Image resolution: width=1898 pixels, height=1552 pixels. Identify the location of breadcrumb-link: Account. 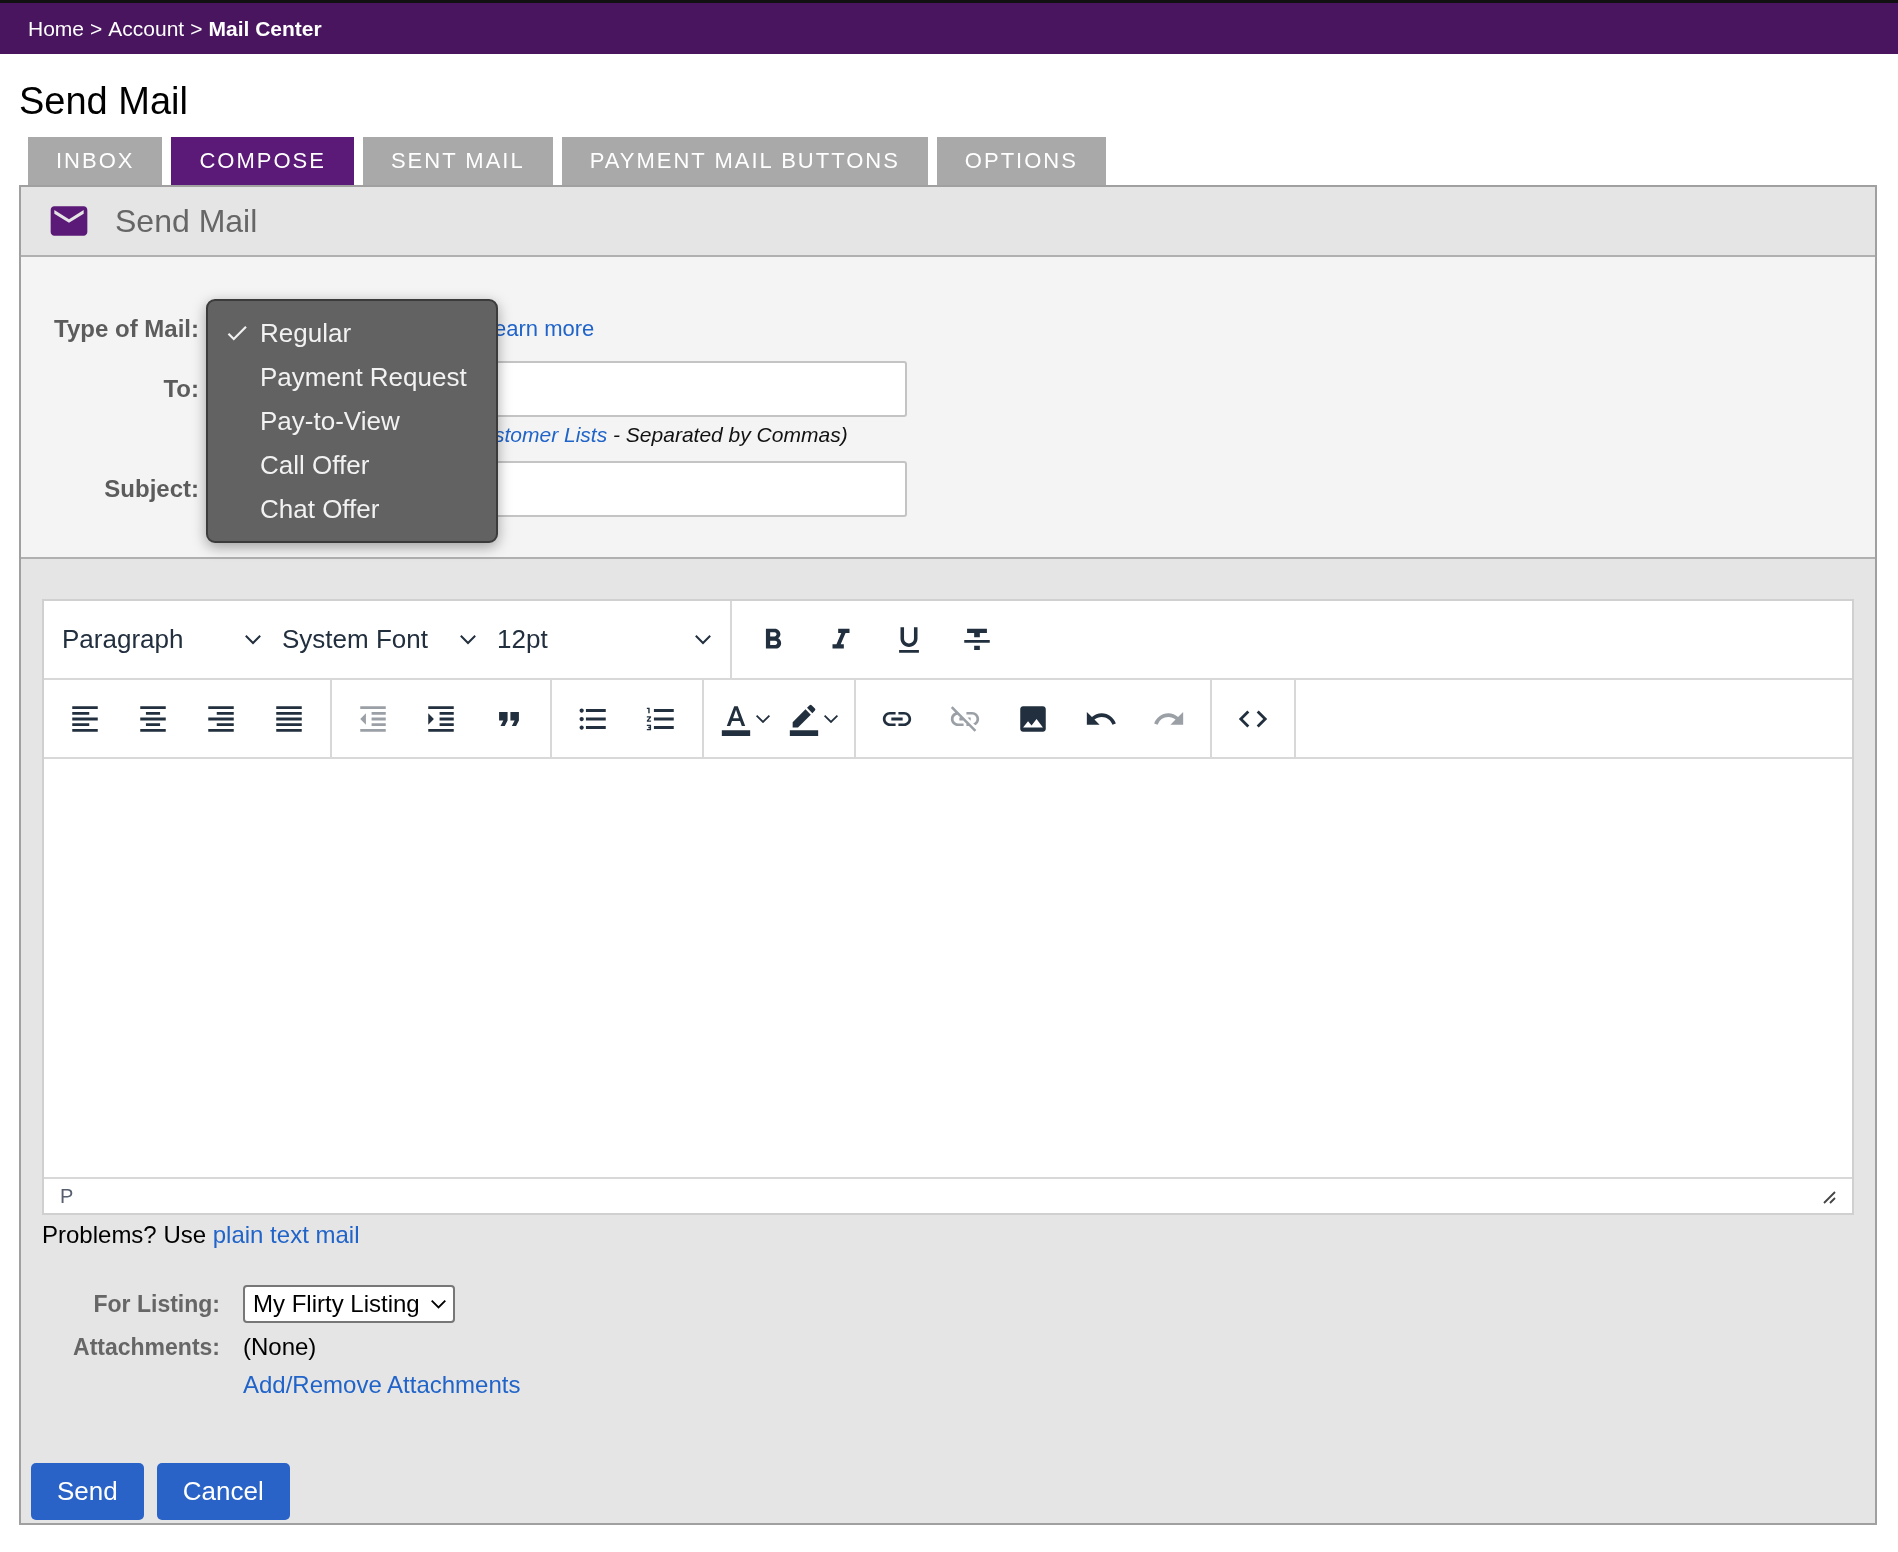
(146, 28).